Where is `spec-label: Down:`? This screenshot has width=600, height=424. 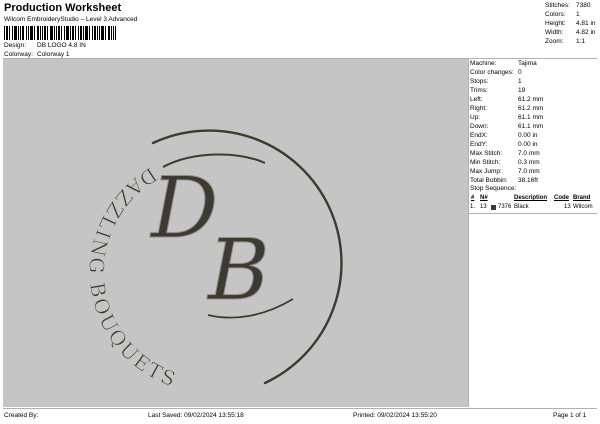
spec-label: Down: is located at coordinates (479, 126).